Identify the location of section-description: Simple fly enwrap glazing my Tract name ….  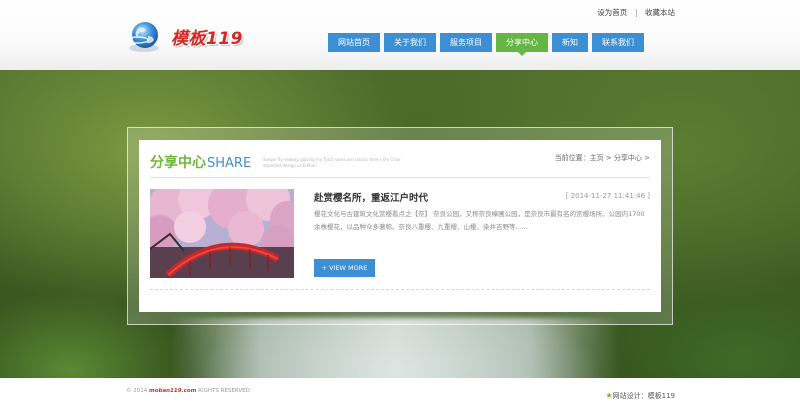
(332, 162).